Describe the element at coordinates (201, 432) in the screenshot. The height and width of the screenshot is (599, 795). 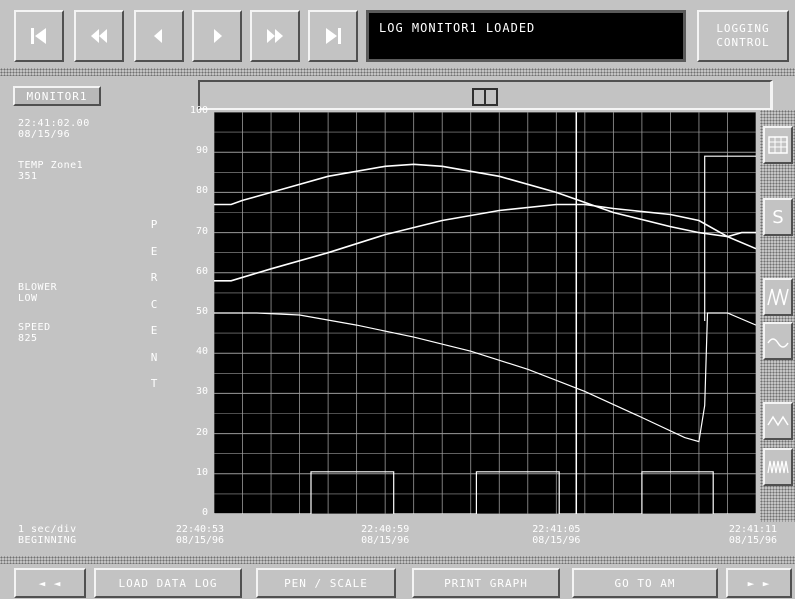
I see `y-tick-label: 20` at that location.